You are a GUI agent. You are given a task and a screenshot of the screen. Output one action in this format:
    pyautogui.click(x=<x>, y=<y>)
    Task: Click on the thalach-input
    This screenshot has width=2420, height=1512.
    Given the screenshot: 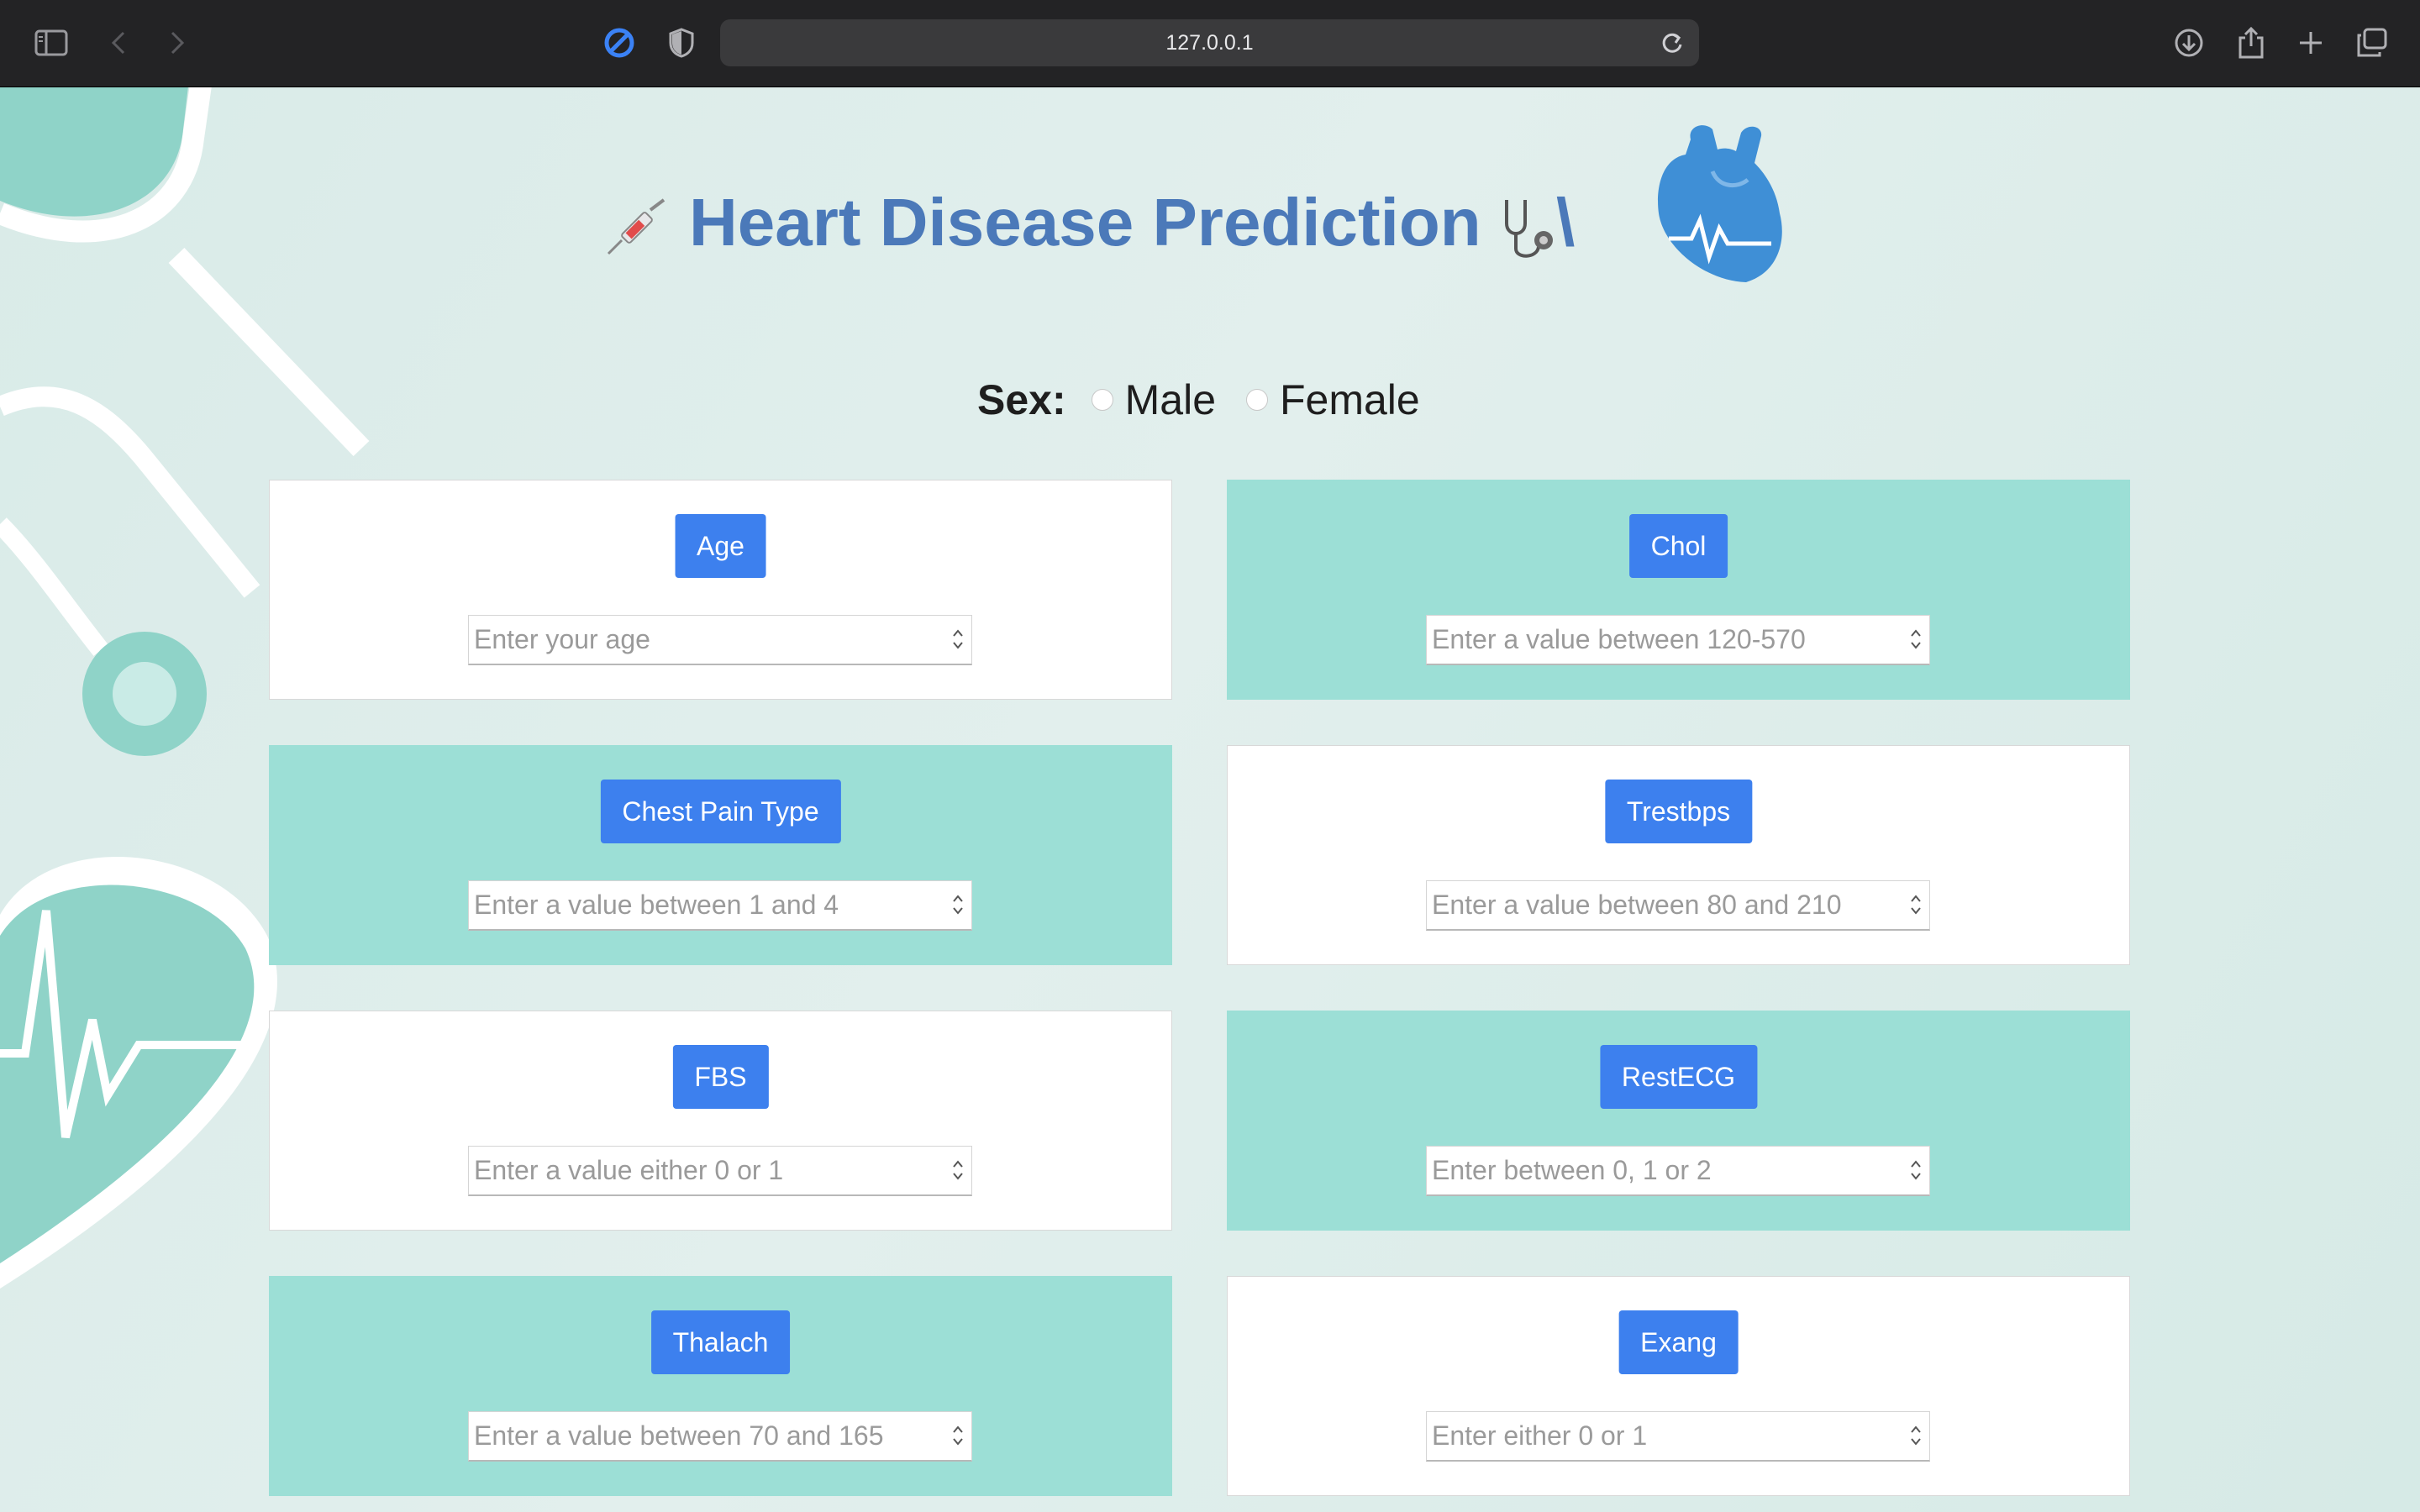 What is the action you would take?
    pyautogui.click(x=701, y=1435)
    